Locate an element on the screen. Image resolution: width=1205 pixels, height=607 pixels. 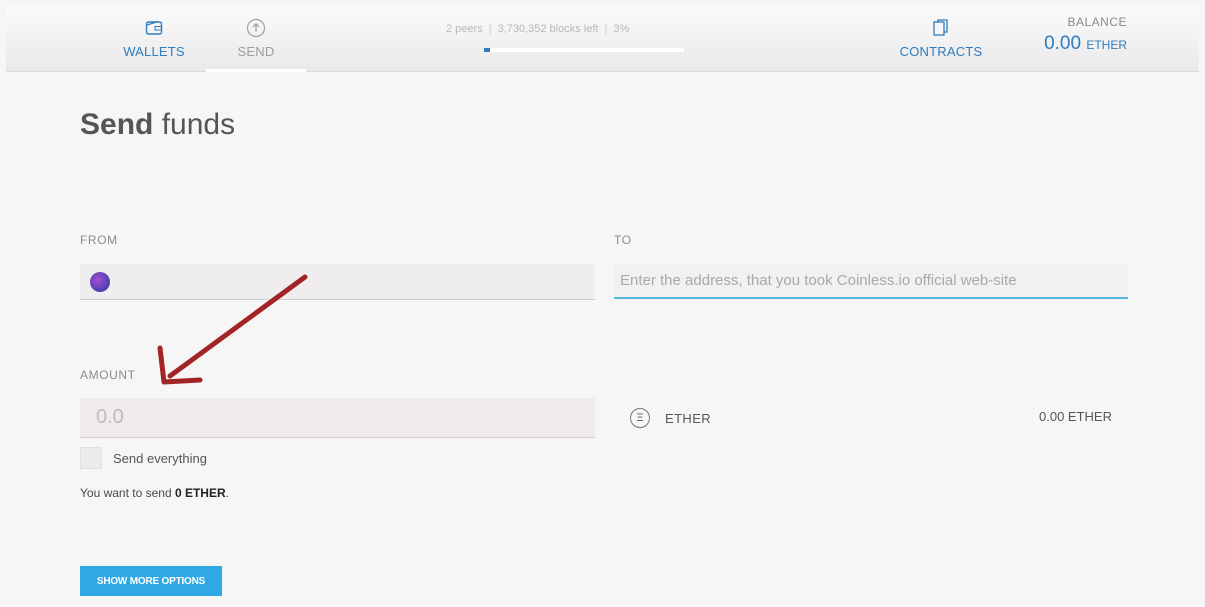
balance-label: BALANCE is located at coordinates (1097, 22).